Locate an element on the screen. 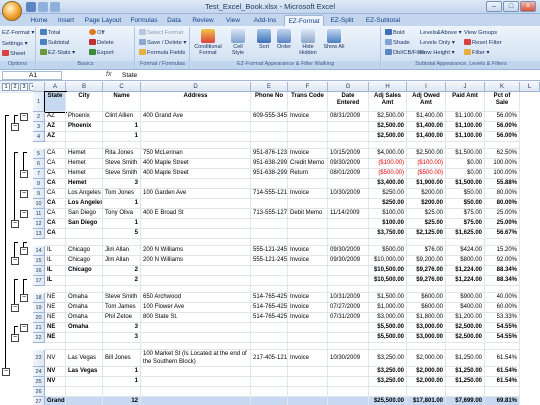 The height and width of the screenshot is (405, 540). table-cell: 1 is located at coordinates (122, 382).